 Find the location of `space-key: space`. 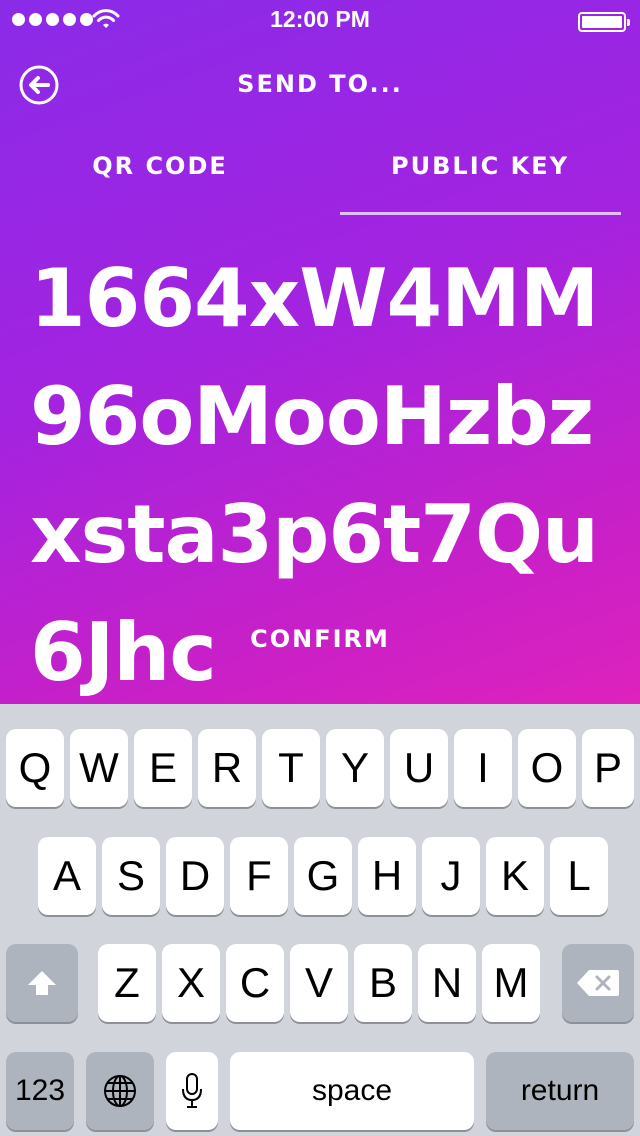

space-key: space is located at coordinates (352, 1091).